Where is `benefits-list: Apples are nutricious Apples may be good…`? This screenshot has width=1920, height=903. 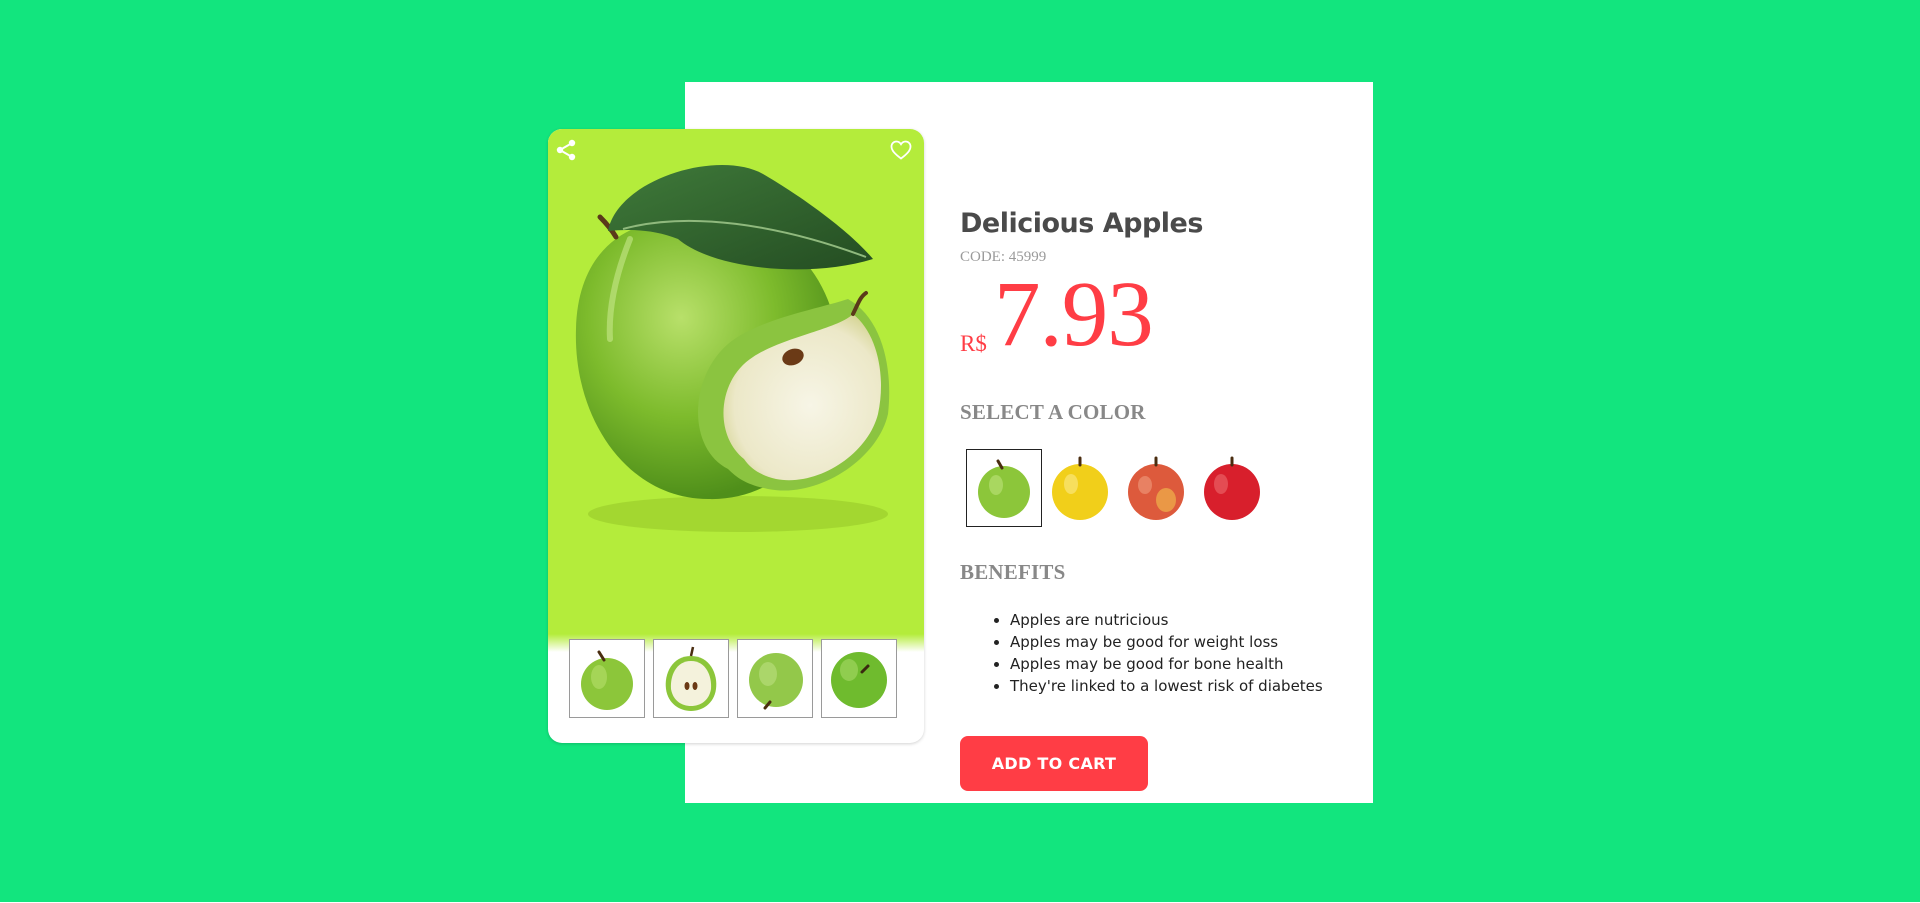 benefits-list: Apples are nutricious Apples may be good… is located at coordinates (1145, 653).